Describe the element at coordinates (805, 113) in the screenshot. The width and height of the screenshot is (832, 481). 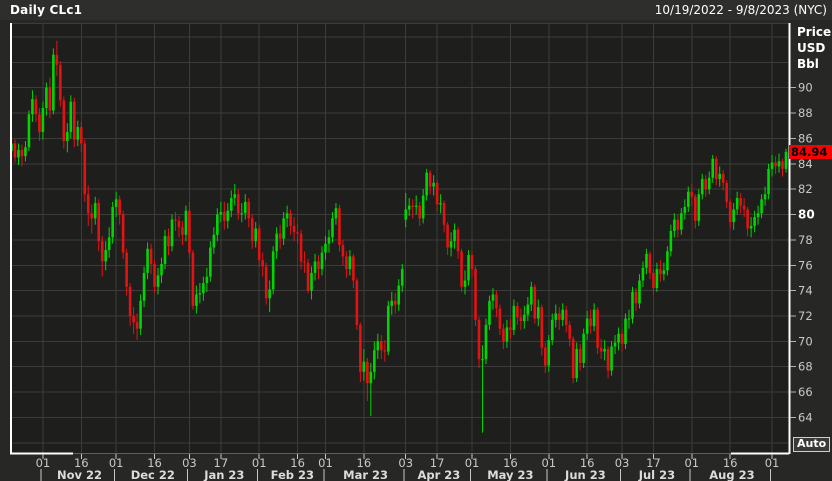
I see `y-axis-label: 88` at that location.